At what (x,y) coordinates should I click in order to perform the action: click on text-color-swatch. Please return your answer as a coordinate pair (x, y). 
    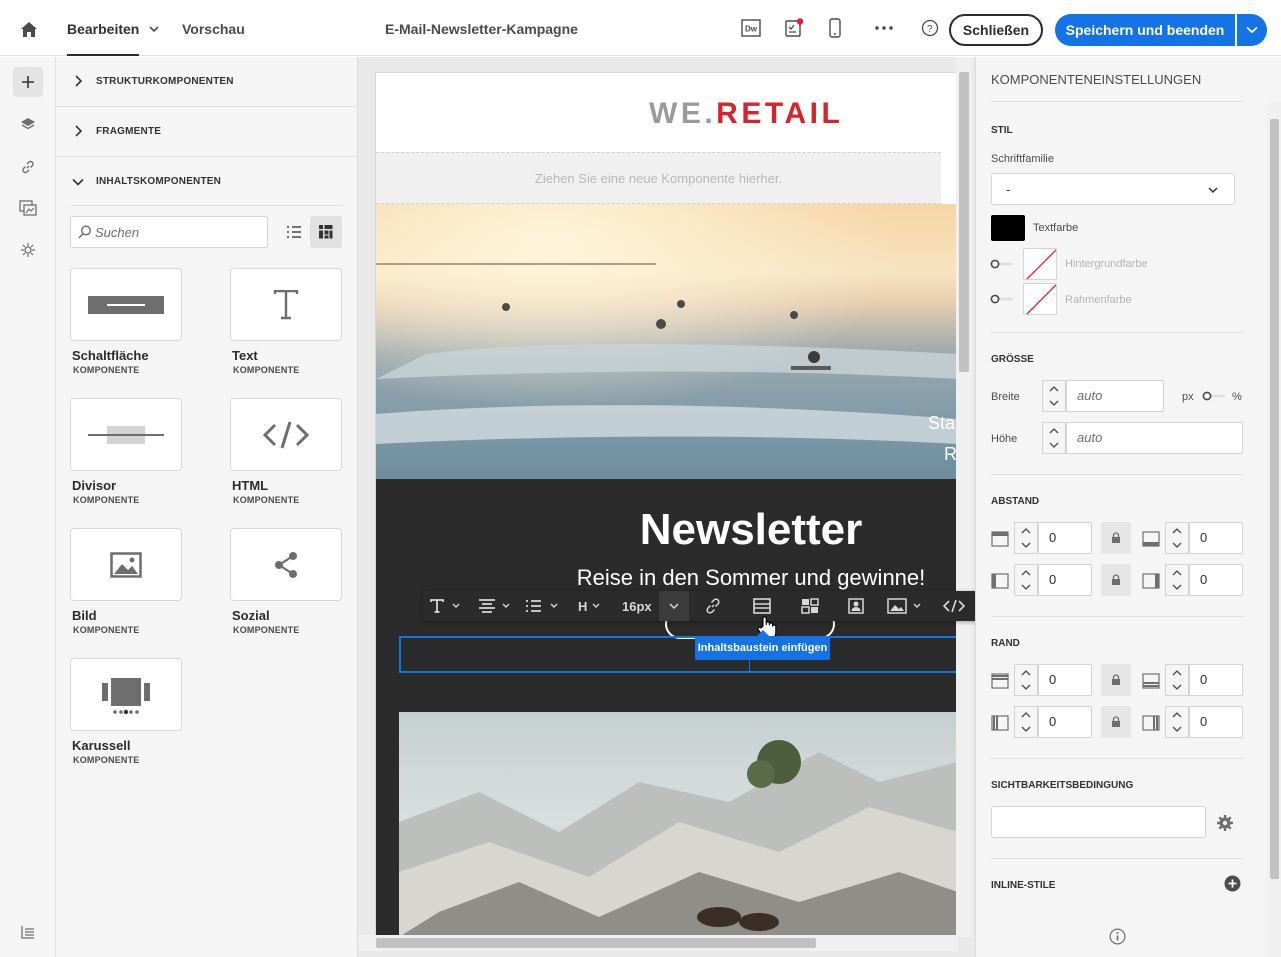
    Looking at the image, I should click on (1008, 228).